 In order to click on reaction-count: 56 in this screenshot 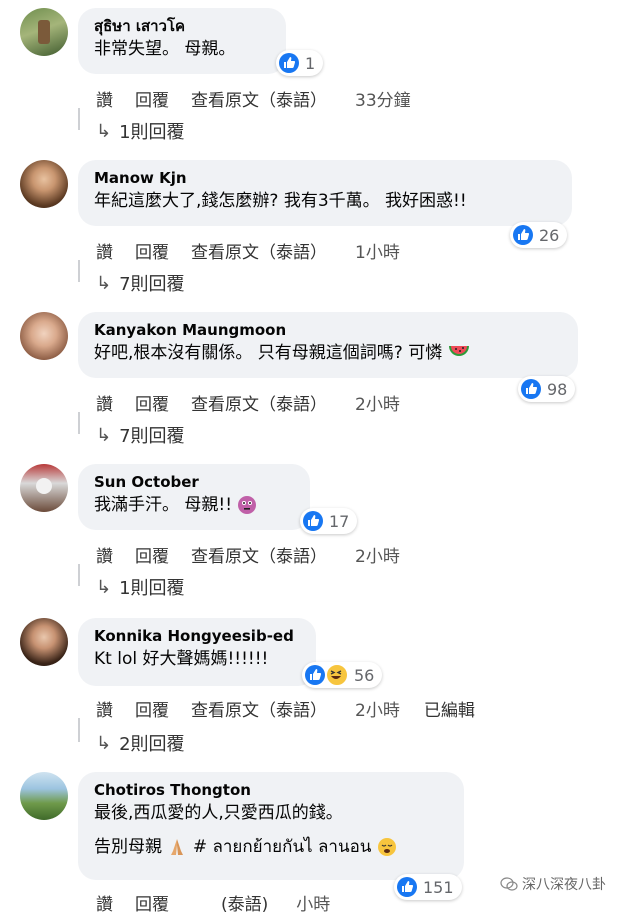, I will do `click(364, 675)`.